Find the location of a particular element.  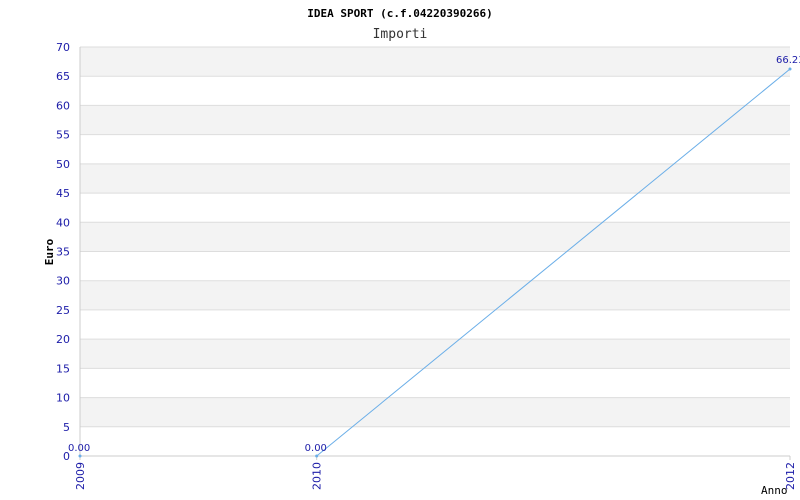

y-tick-label: 35 is located at coordinates (63, 252).